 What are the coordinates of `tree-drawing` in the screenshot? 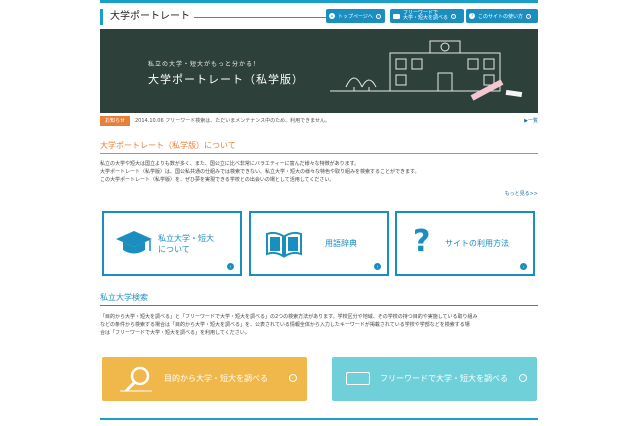 It's located at (354, 84).